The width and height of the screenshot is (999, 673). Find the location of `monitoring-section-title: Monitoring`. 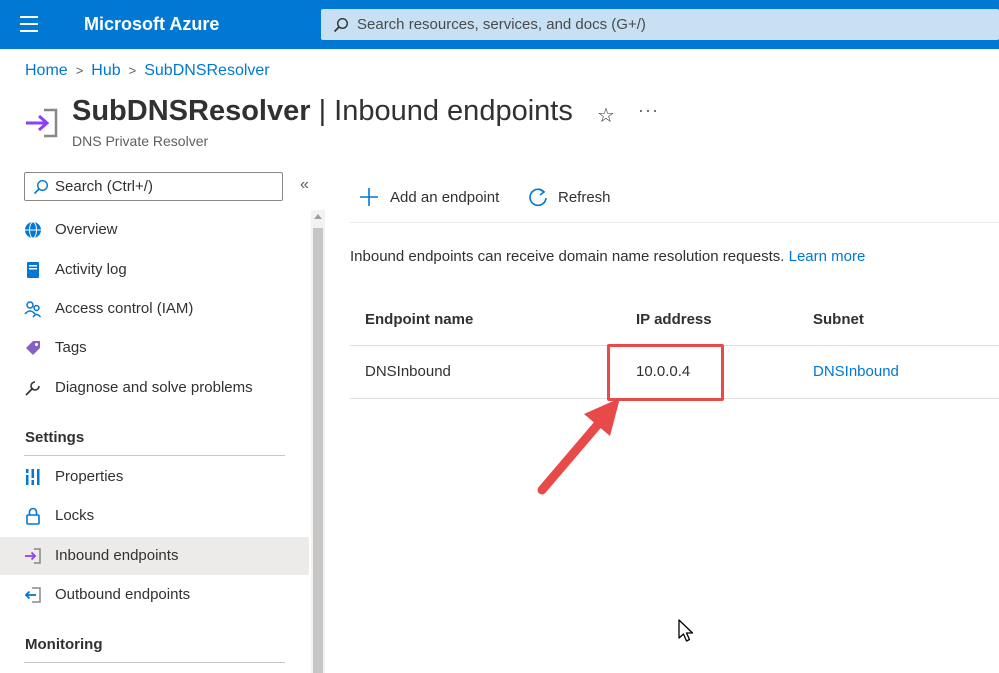

monitoring-section-title: Monitoring is located at coordinates (64, 644).